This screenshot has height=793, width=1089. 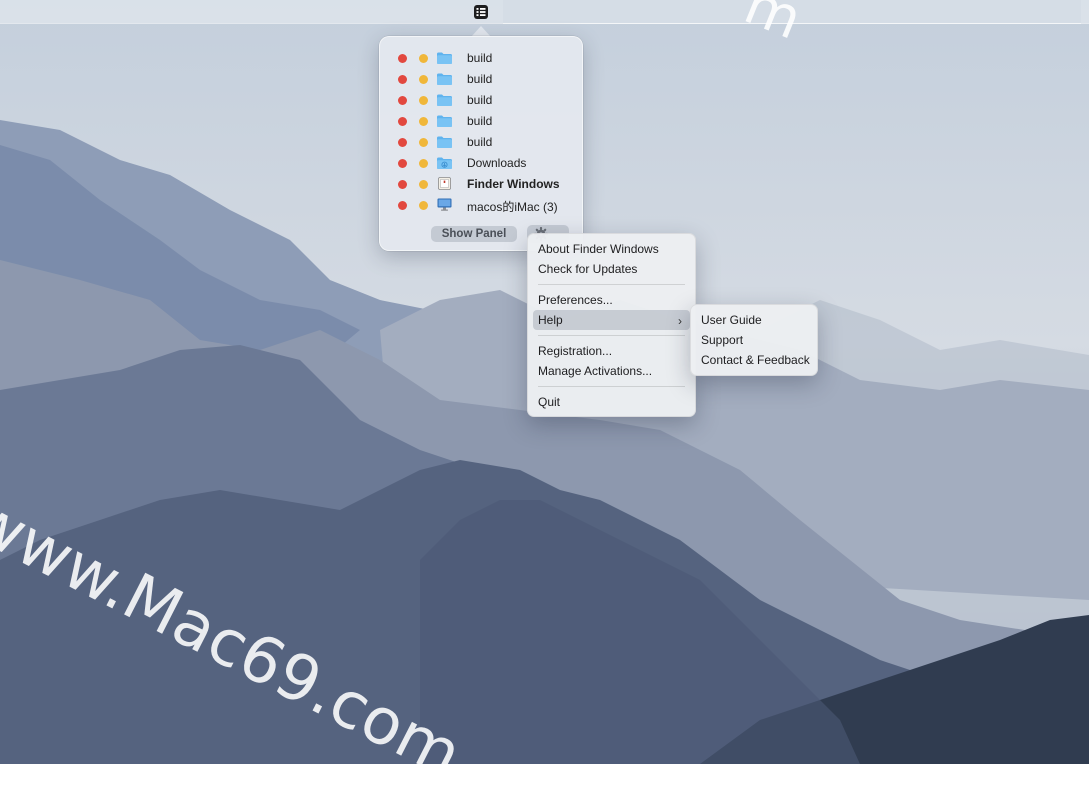 I want to click on menu-item-label: About Finder Windows, so click(x=598, y=249).